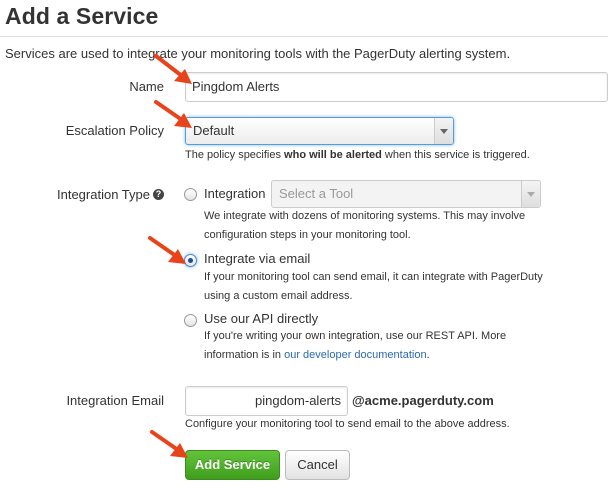 Image resolution: width=608 pixels, height=490 pixels. Describe the element at coordinates (316, 193) in the screenshot. I see `tool-select-placeholder: Select a Tool` at that location.